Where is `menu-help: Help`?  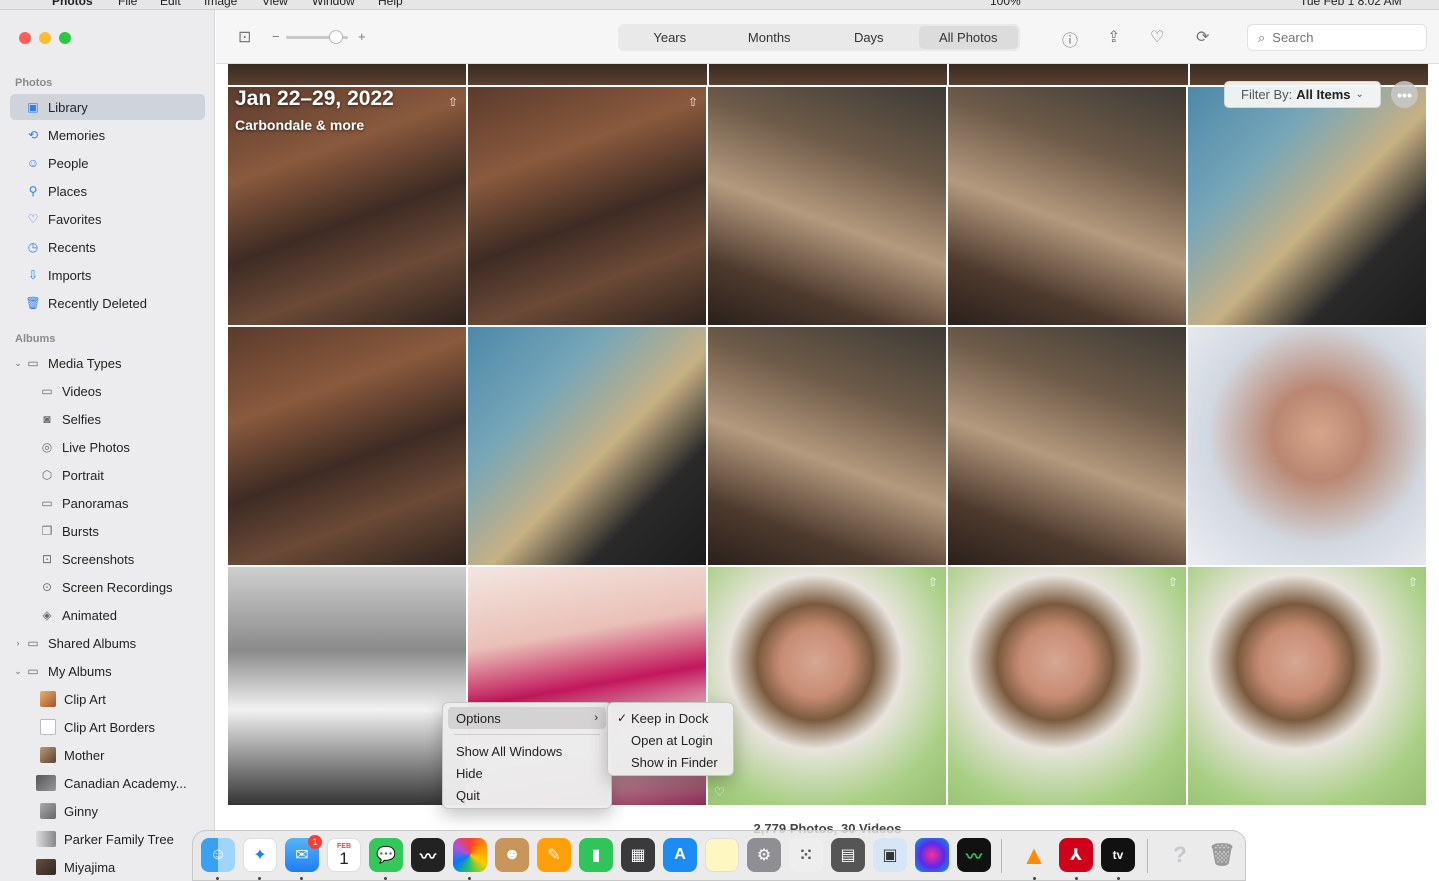 menu-help: Help is located at coordinates (390, 4).